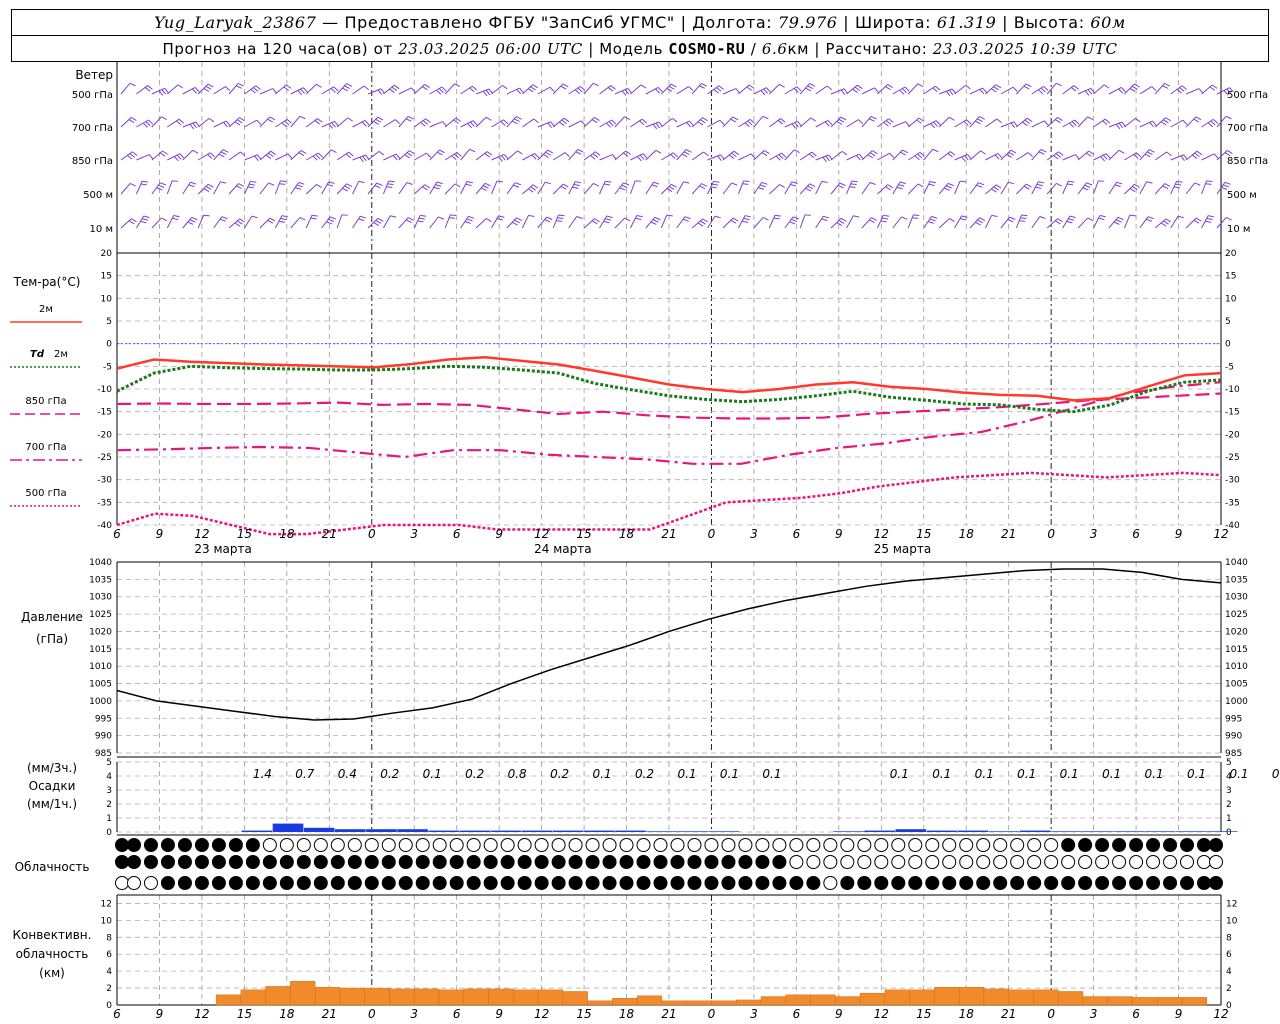  What do you see at coordinates (839, 534) in the screenshot?
I see `hour-tick: 9` at bounding box center [839, 534].